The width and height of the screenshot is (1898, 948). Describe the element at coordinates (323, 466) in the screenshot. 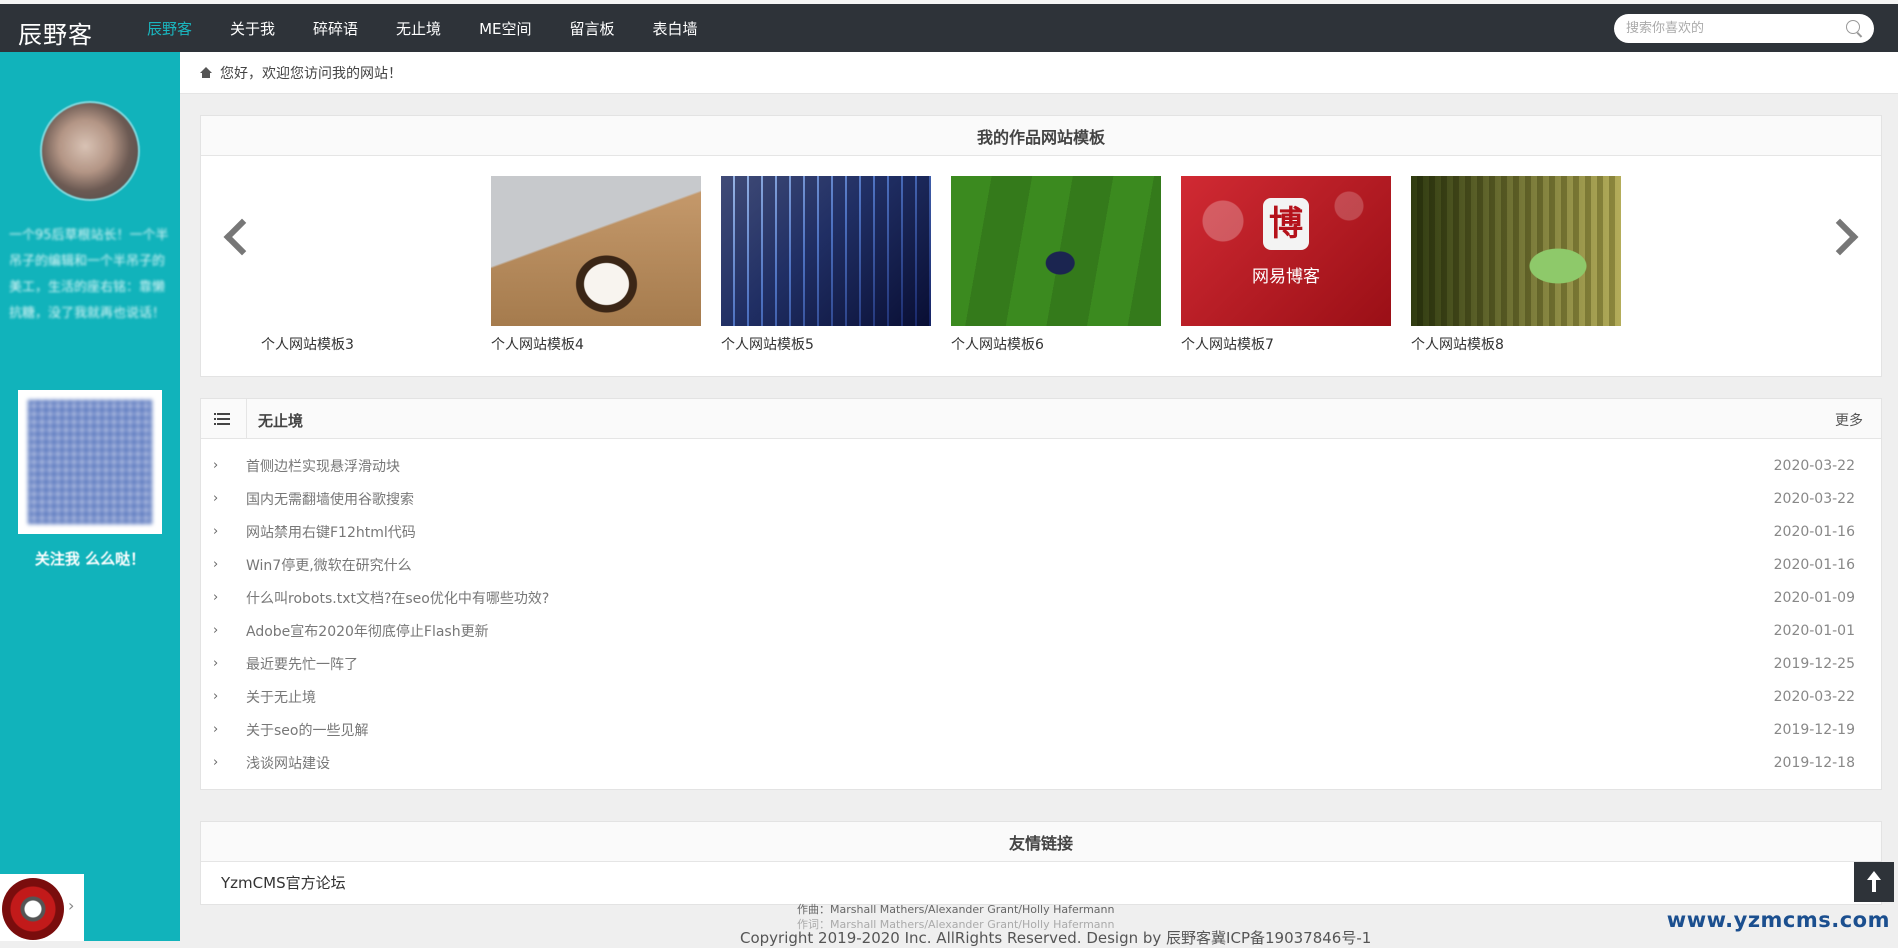

I see `article-link: 首侧边栏实现悬浮滑动块` at that location.